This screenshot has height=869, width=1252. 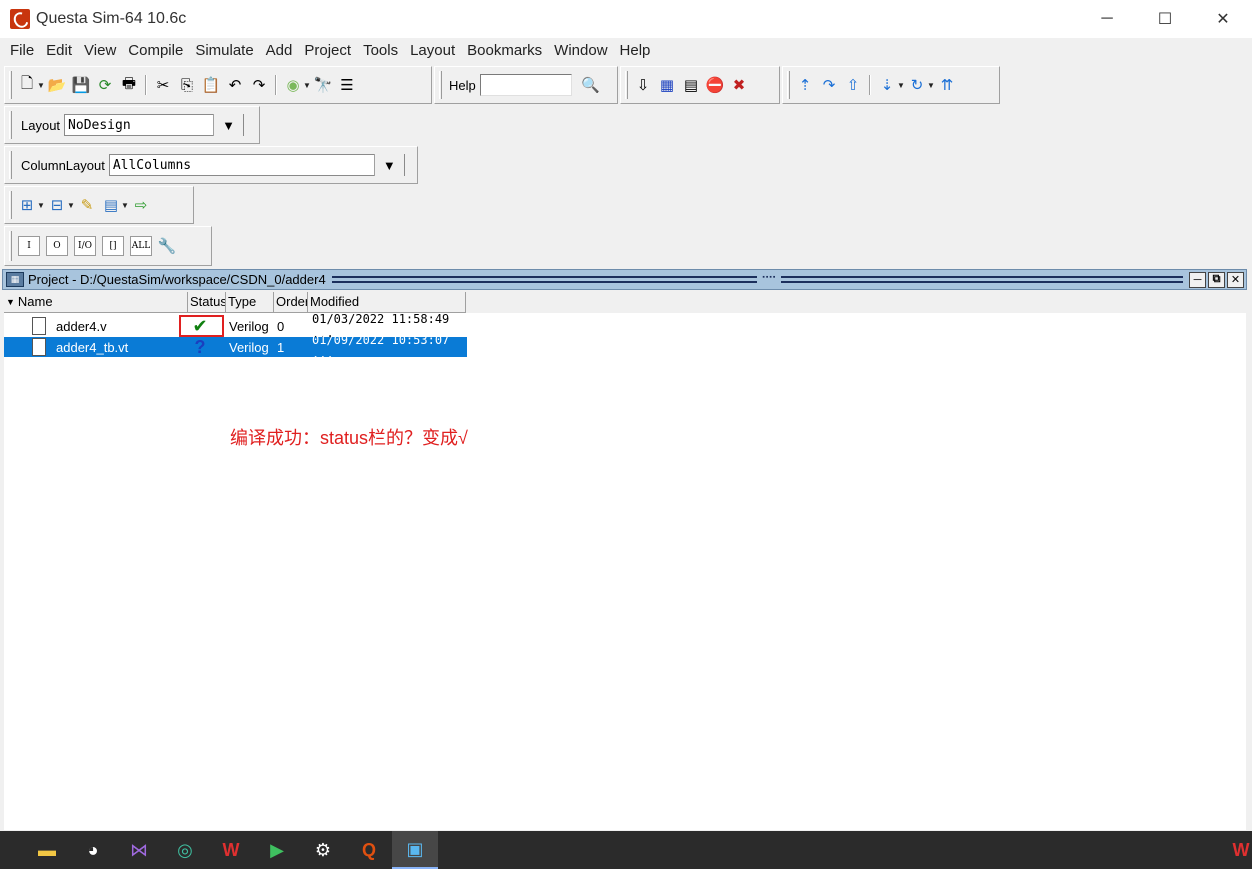 I want to click on stop-icon: ✖, so click(x=739, y=85).